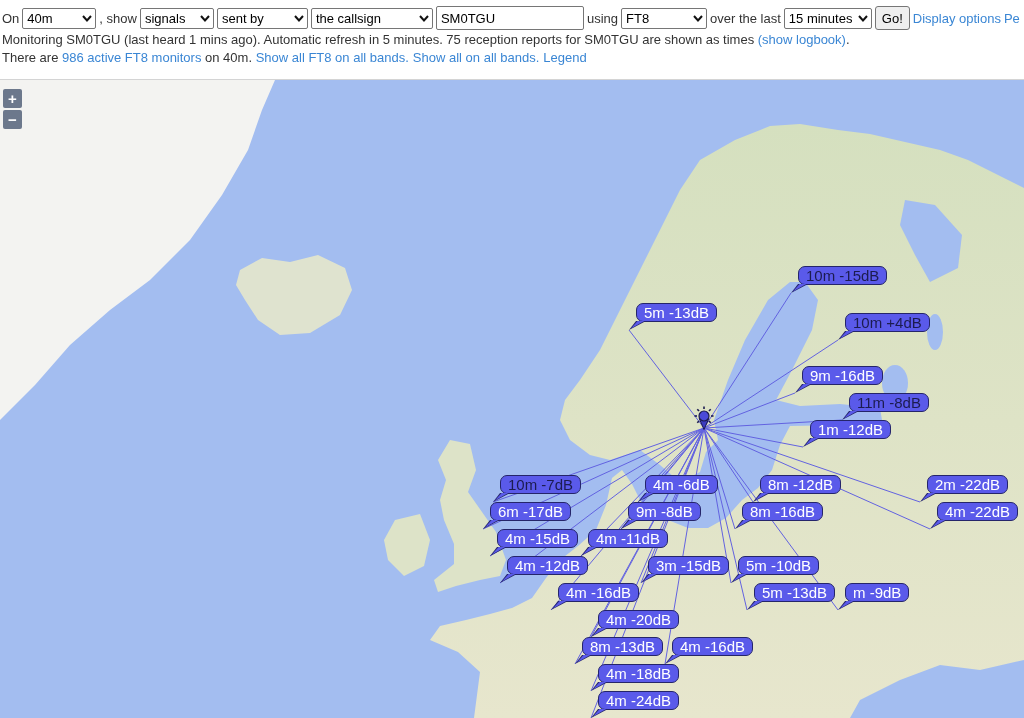 This screenshot has width=1024, height=718. I want to click on text-link: Display options, so click(956, 18).